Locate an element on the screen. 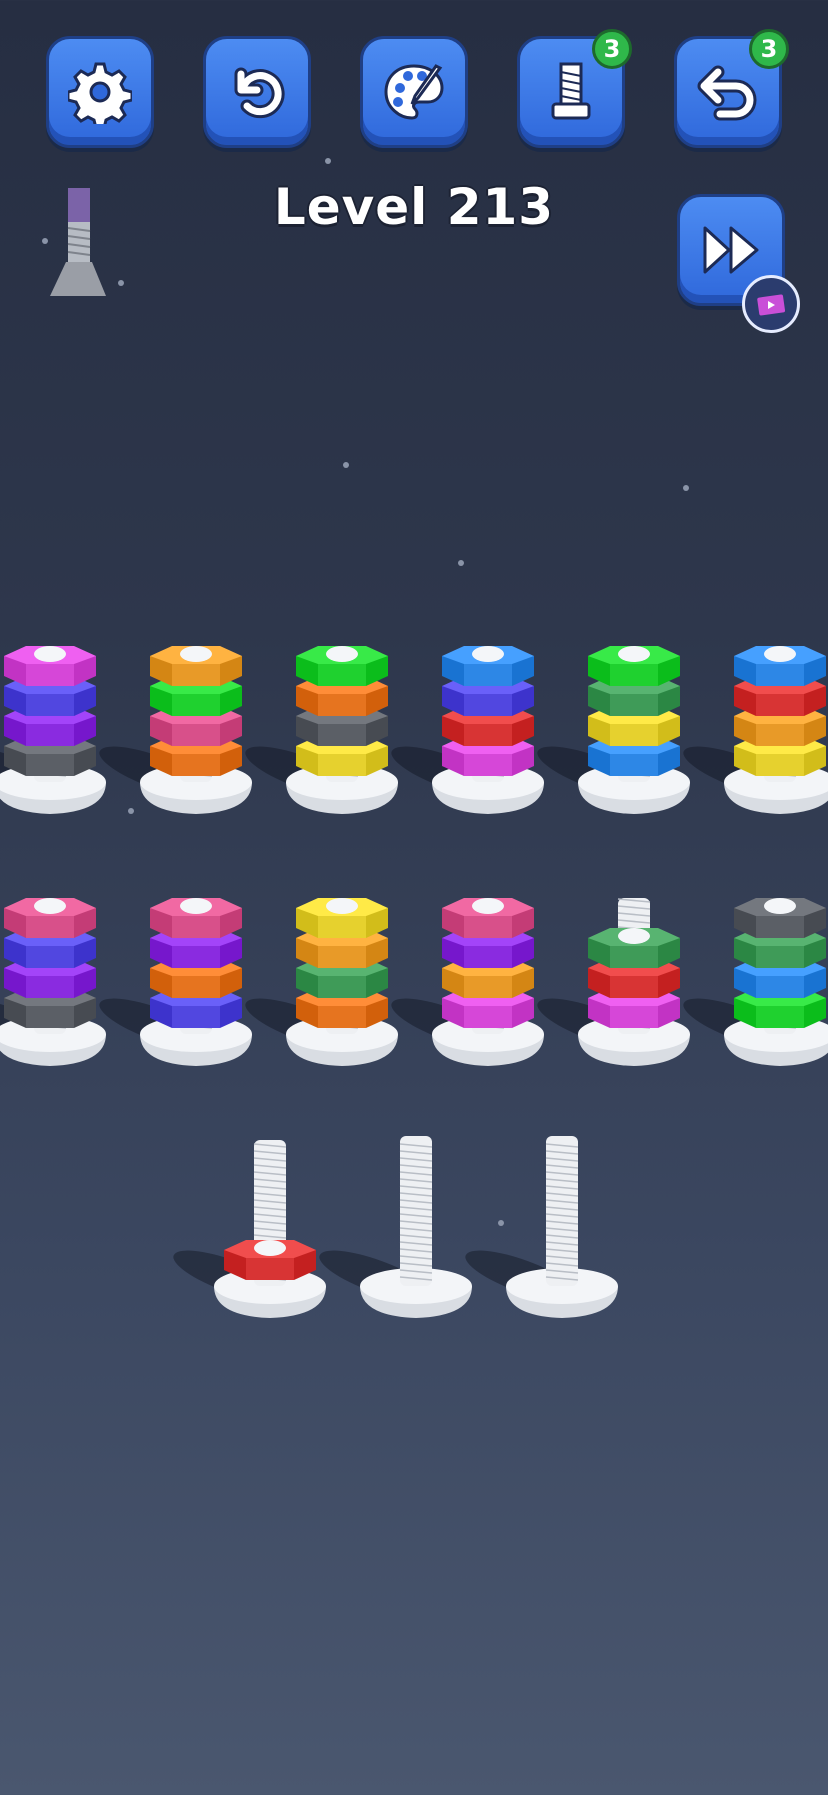  extra-bolt-button: 3 is located at coordinates (574, 88).